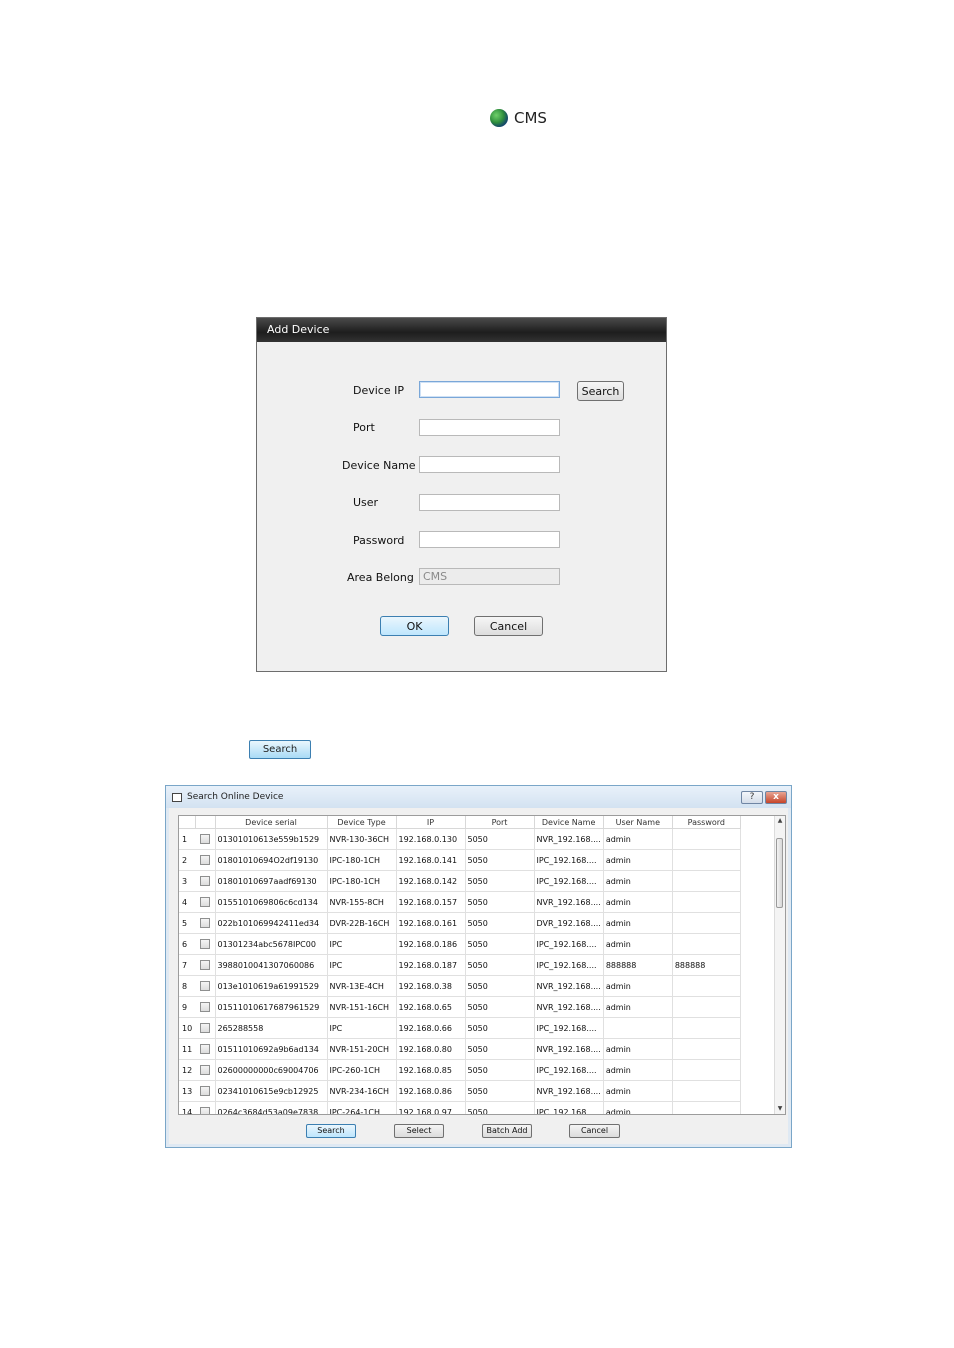 This screenshot has width=954, height=1348. Describe the element at coordinates (362, 986) in the screenshot. I see `device-type-cell: NVR-13E-4CH` at that location.